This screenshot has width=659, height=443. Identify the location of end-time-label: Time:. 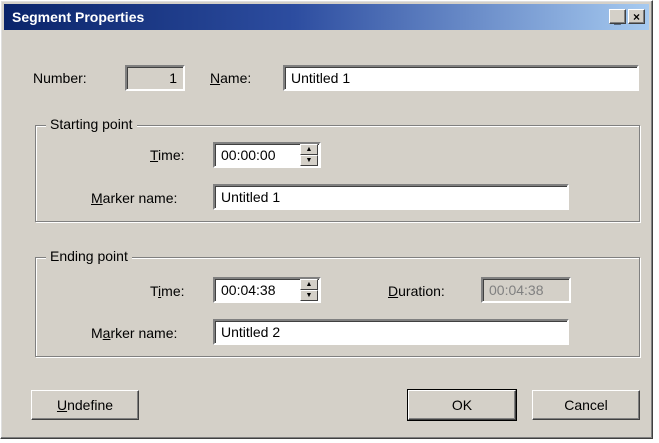
(167, 291).